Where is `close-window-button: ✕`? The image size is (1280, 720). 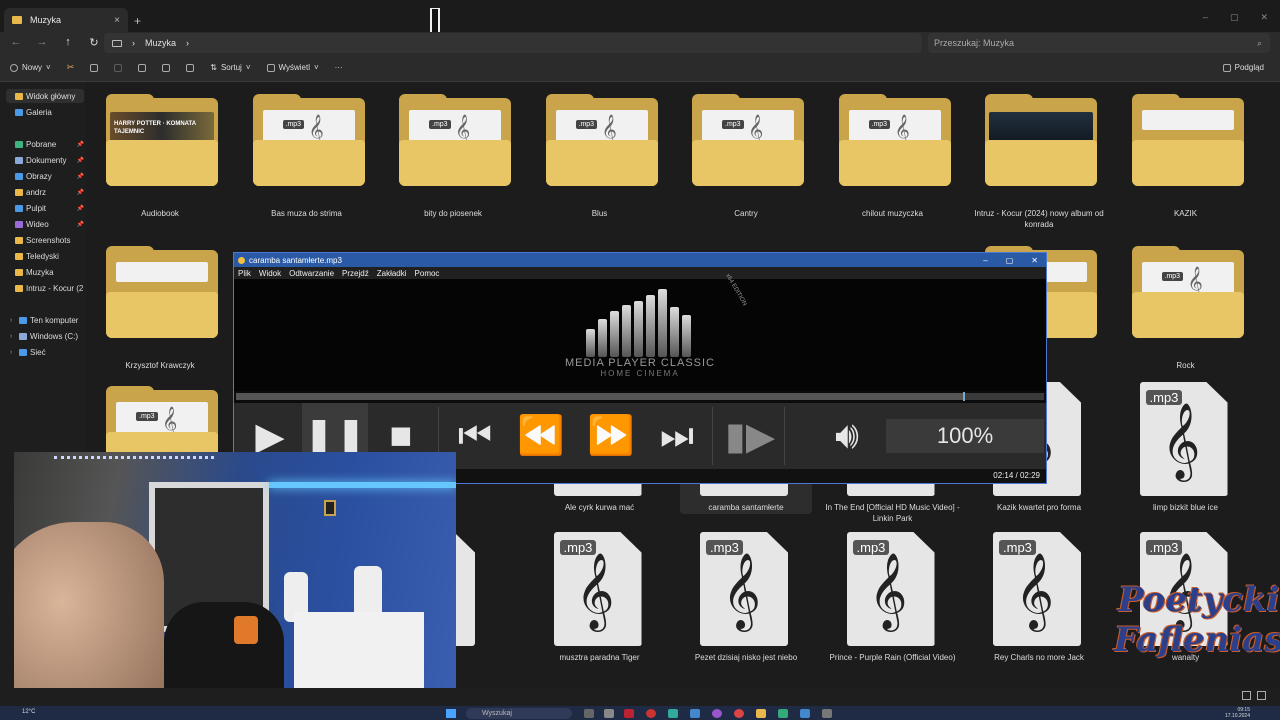
close-window-button: ✕ is located at coordinates (1264, 17).